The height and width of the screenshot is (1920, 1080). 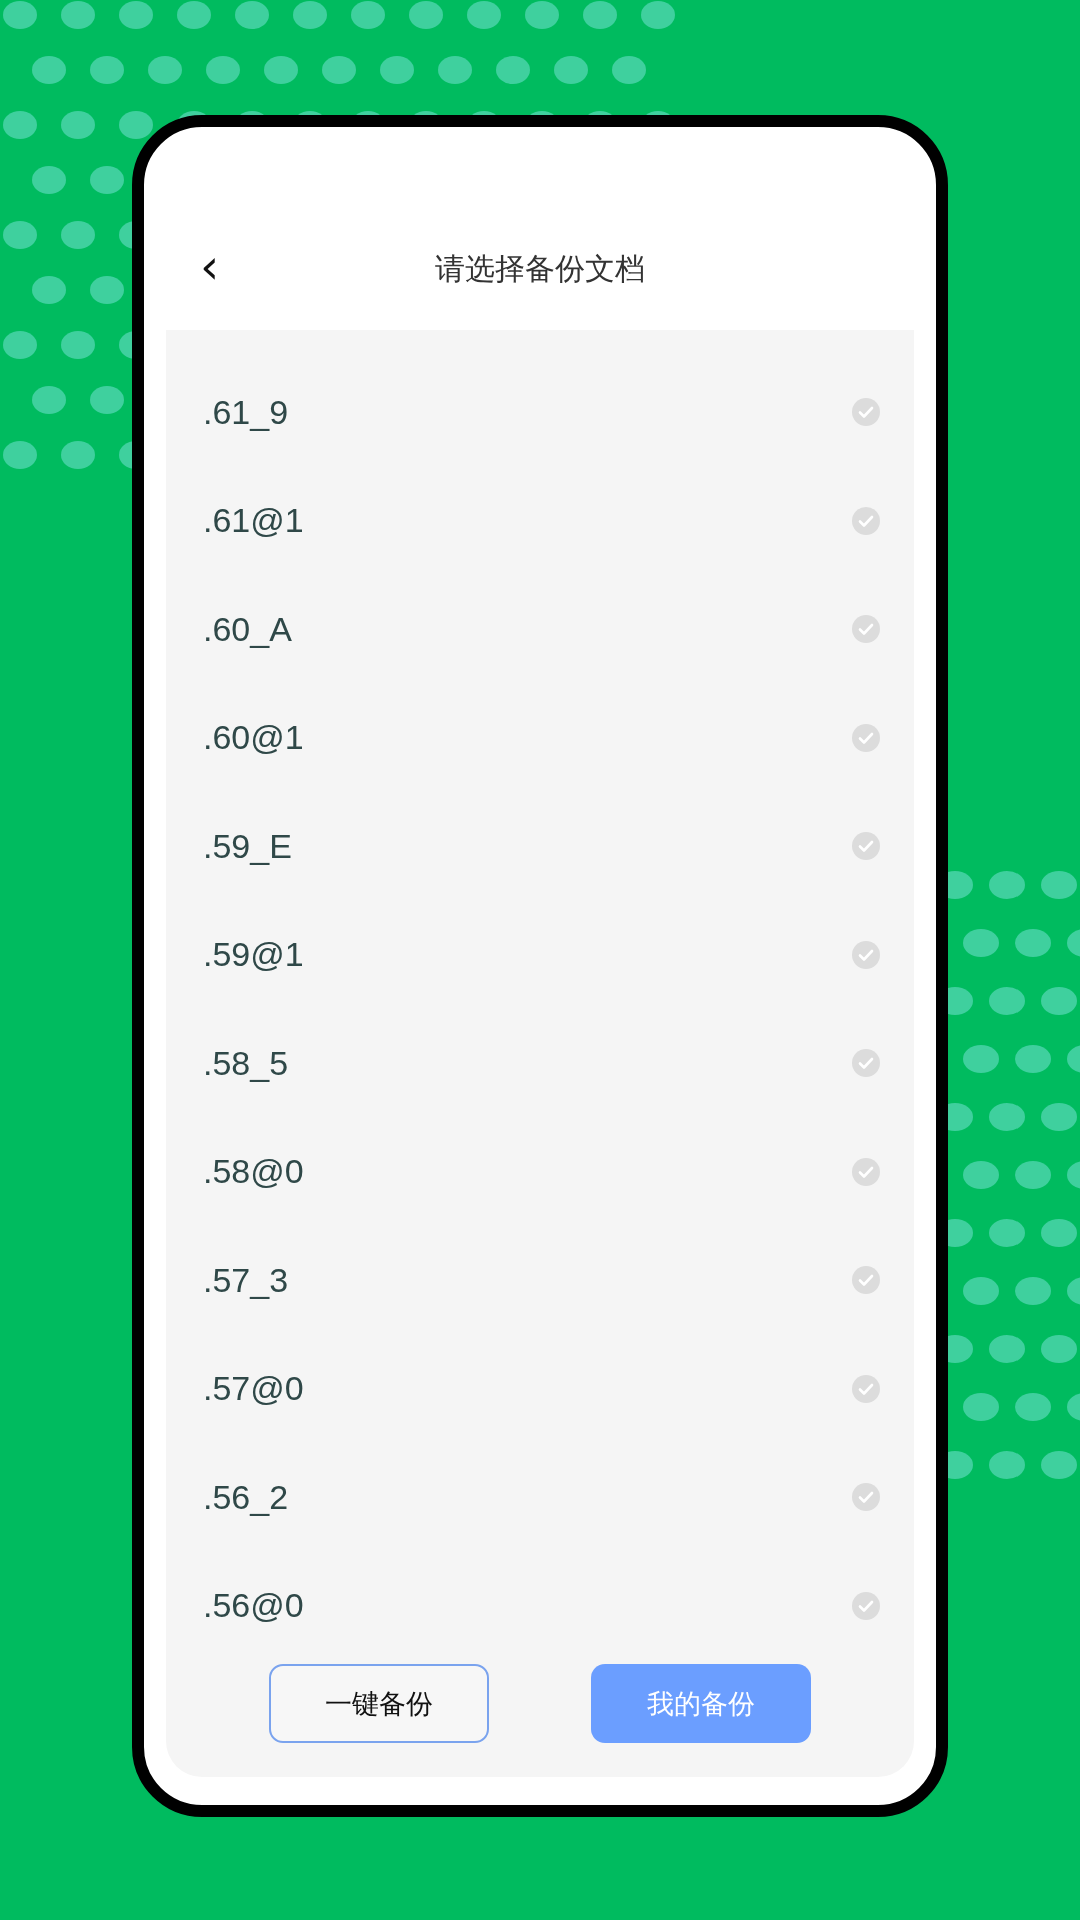 I want to click on file-name: .60_A, so click(x=247, y=629).